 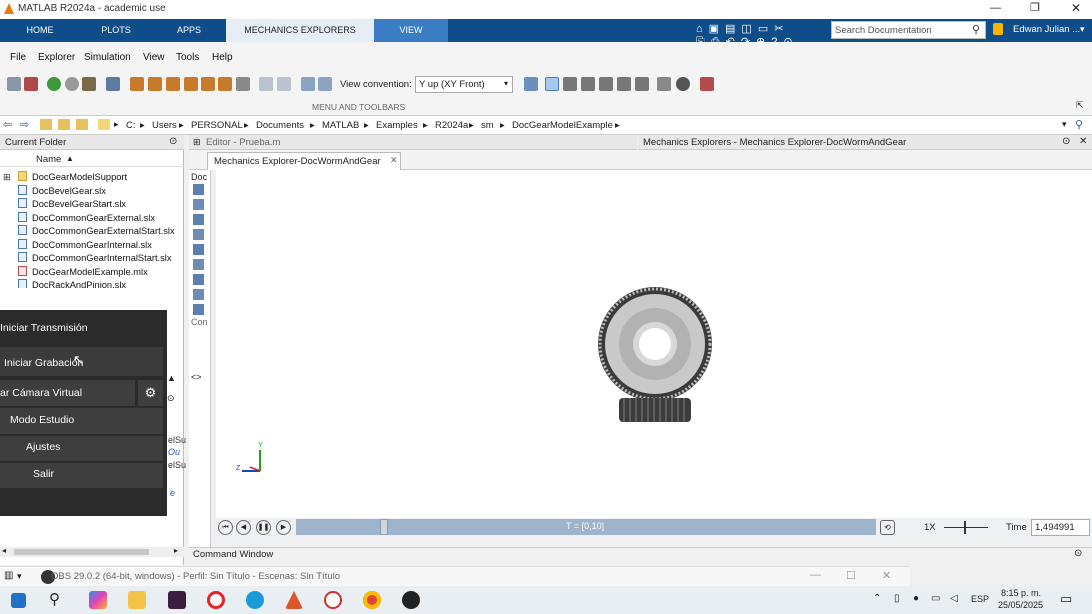 I want to click on user-chevron-down-icon: ▾, so click(x=1082, y=29).